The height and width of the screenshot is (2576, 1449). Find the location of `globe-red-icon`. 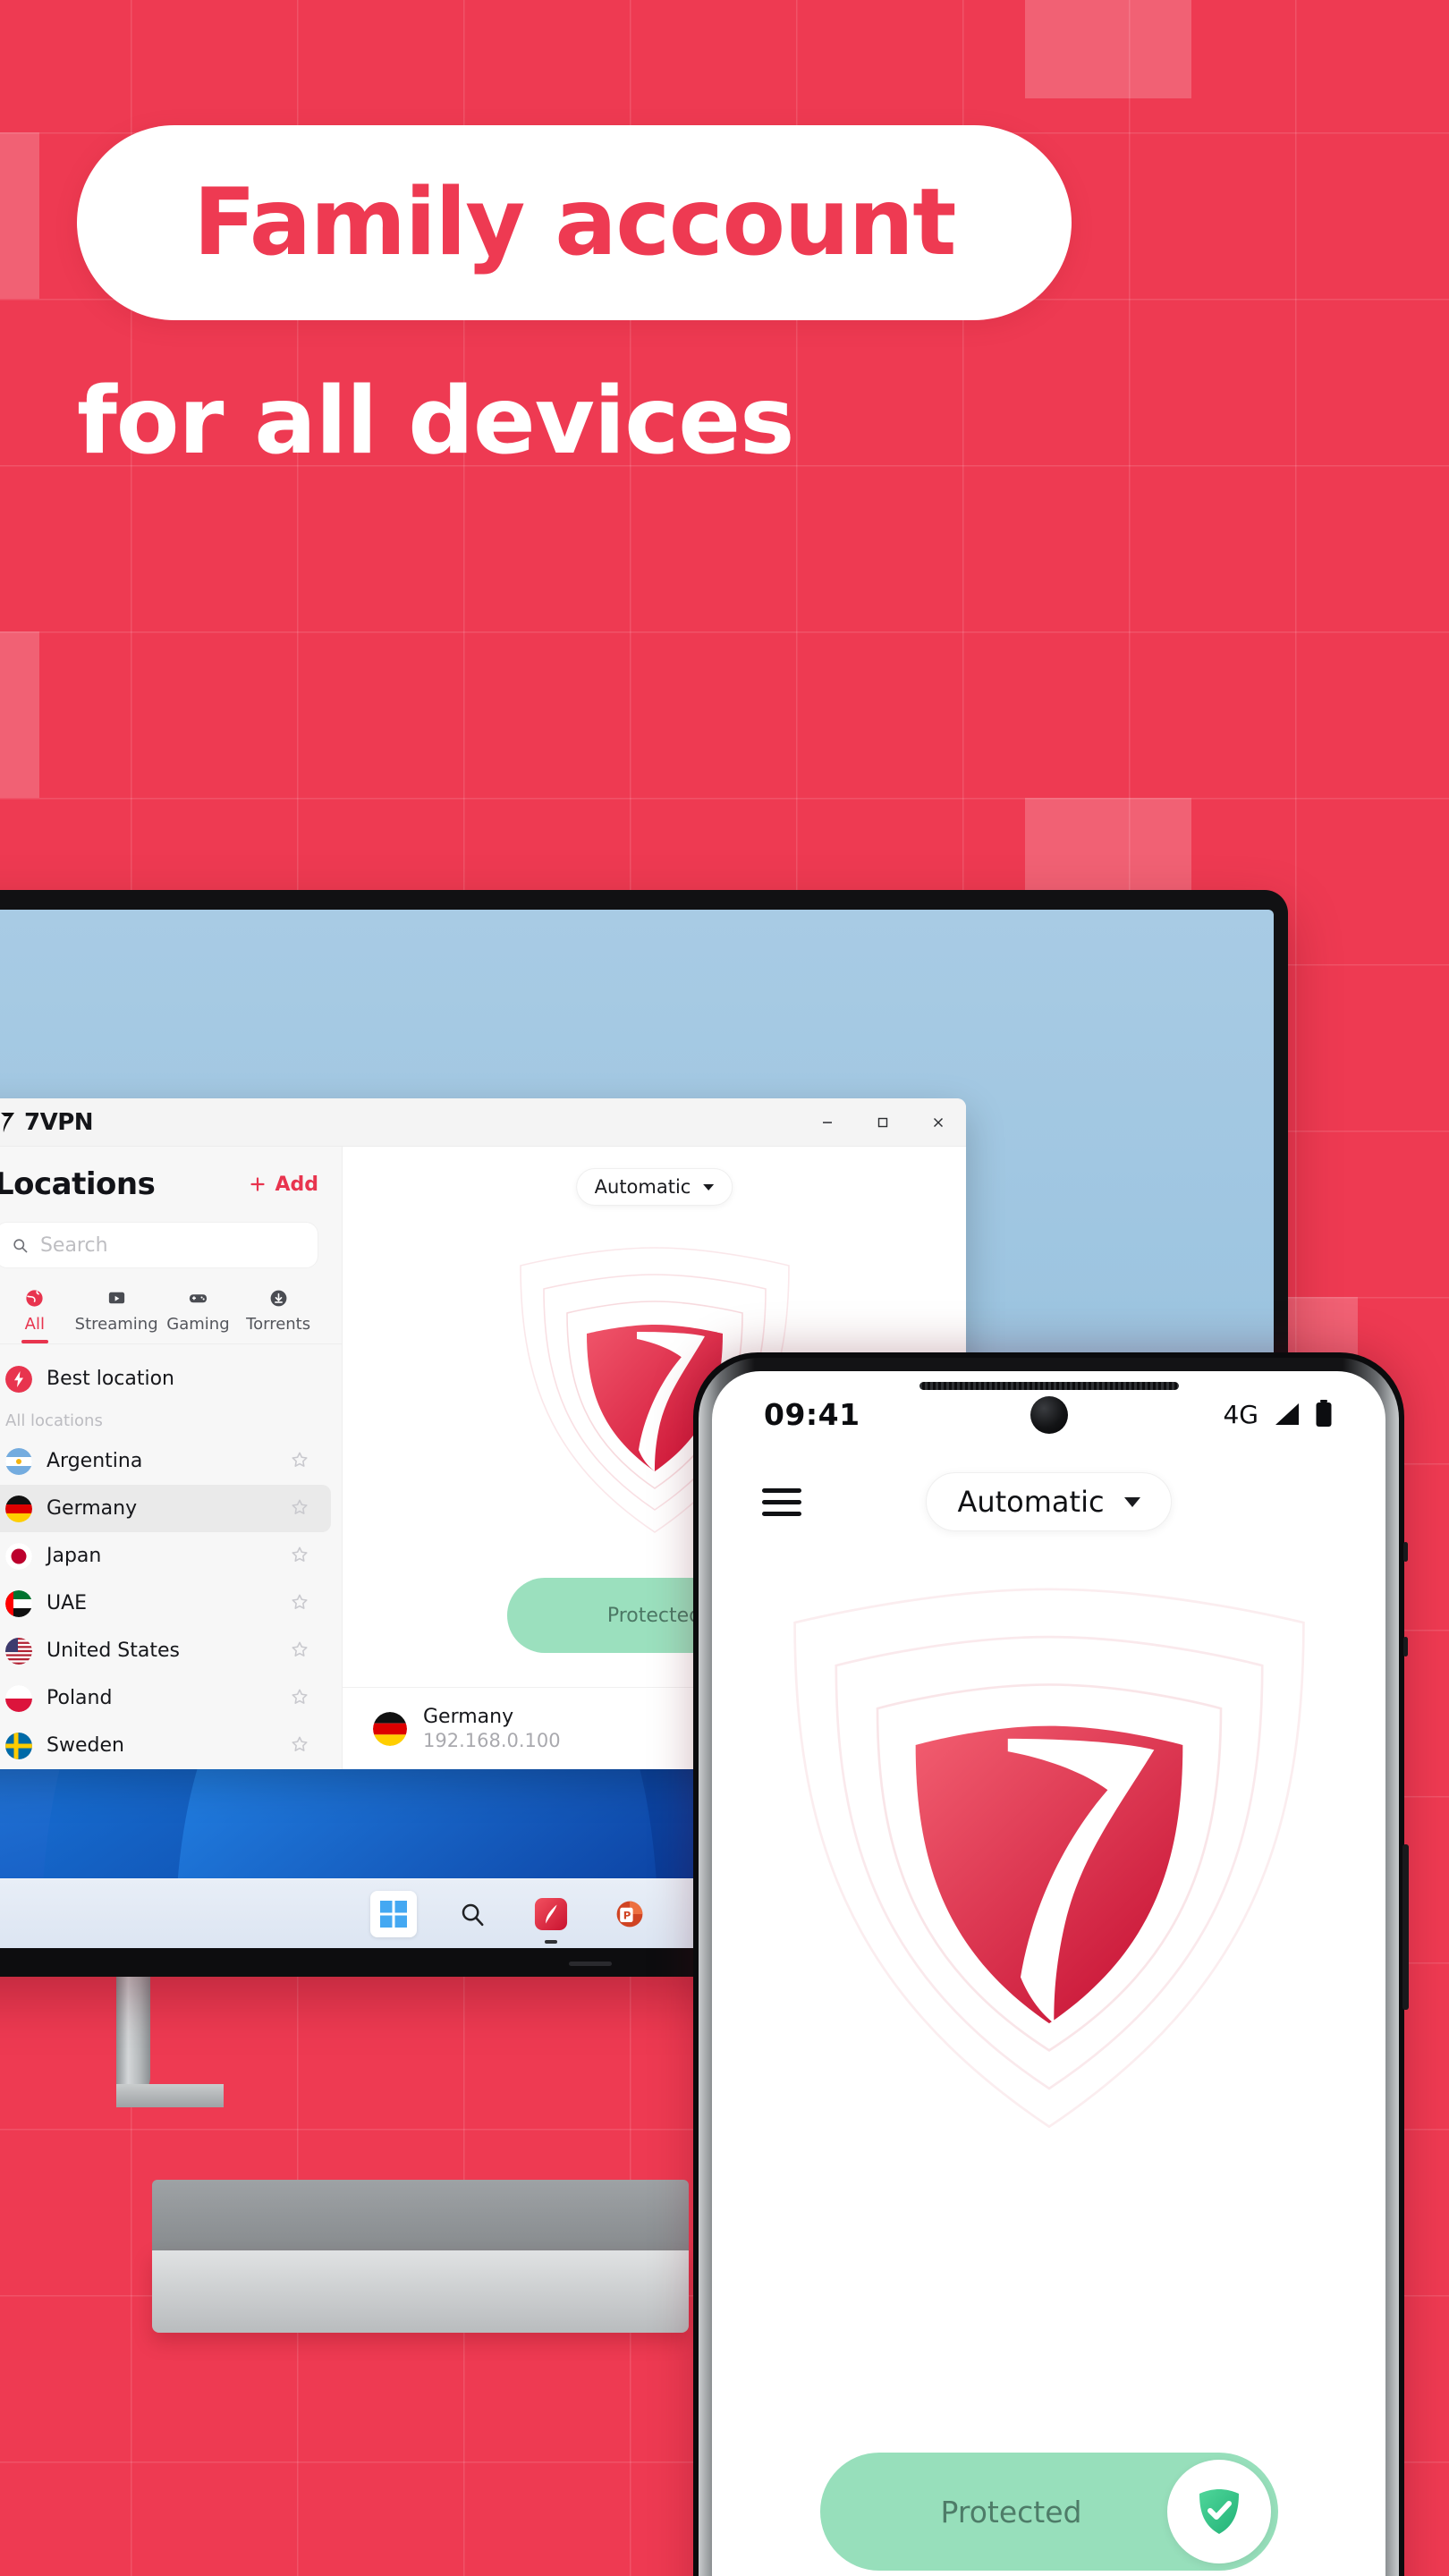

globe-red-icon is located at coordinates (34, 1298).